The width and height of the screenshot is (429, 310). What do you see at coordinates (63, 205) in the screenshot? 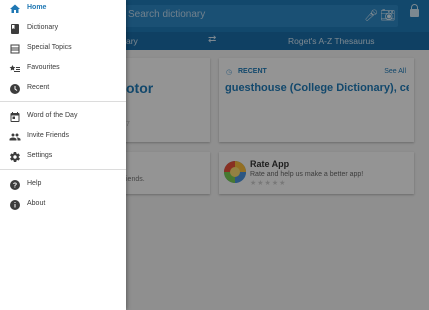
I see `drawer-item-about: About` at bounding box center [63, 205].